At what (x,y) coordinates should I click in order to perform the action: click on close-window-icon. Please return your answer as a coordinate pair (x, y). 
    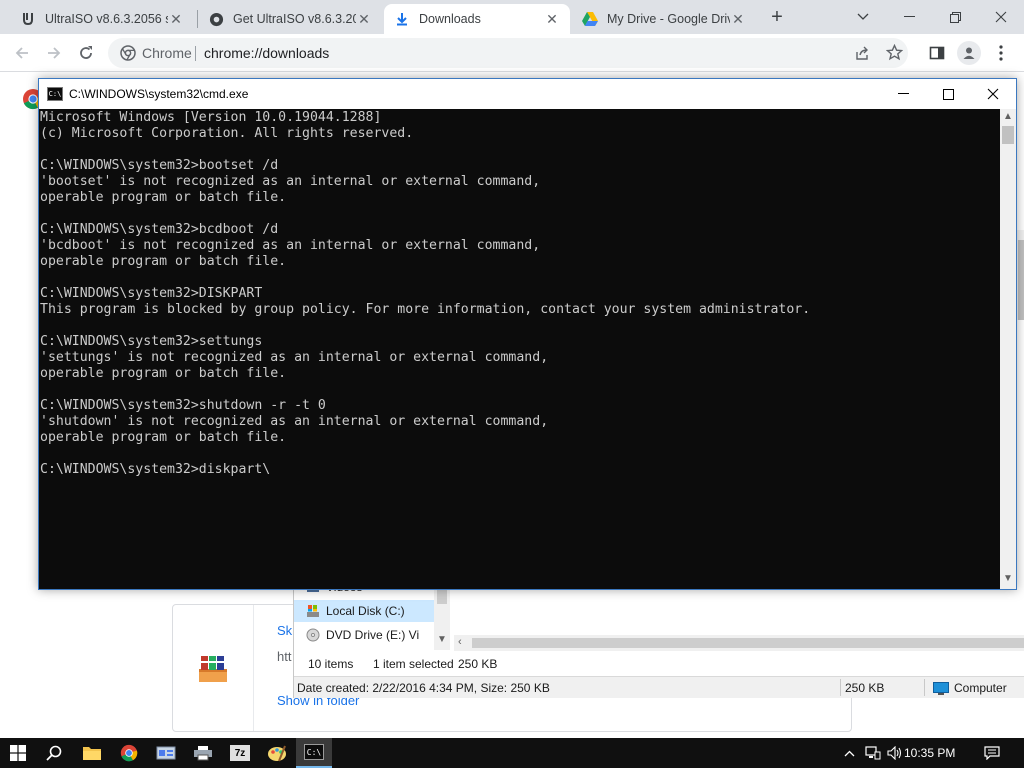
    Looking at the image, I should click on (1001, 17).